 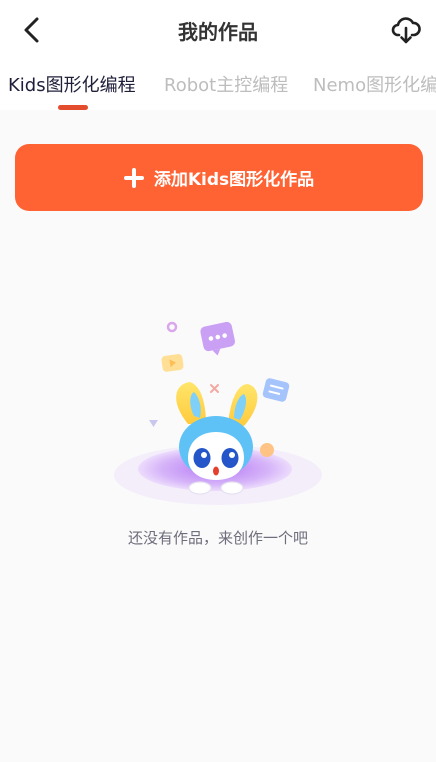 I want to click on empty-state-message: 还没有作品，来创作一个吧, so click(x=217, y=538).